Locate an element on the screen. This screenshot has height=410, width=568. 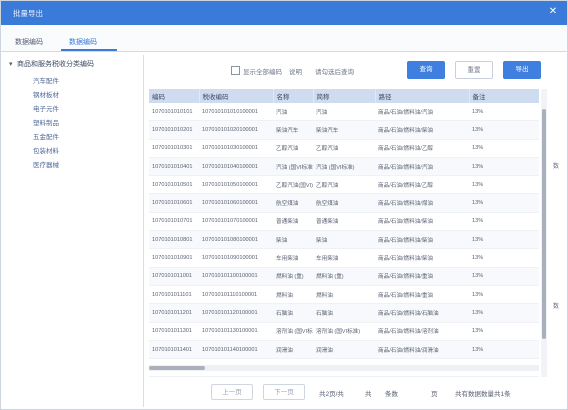
table-cell: 燃料油 (重) is located at coordinates (293, 276).